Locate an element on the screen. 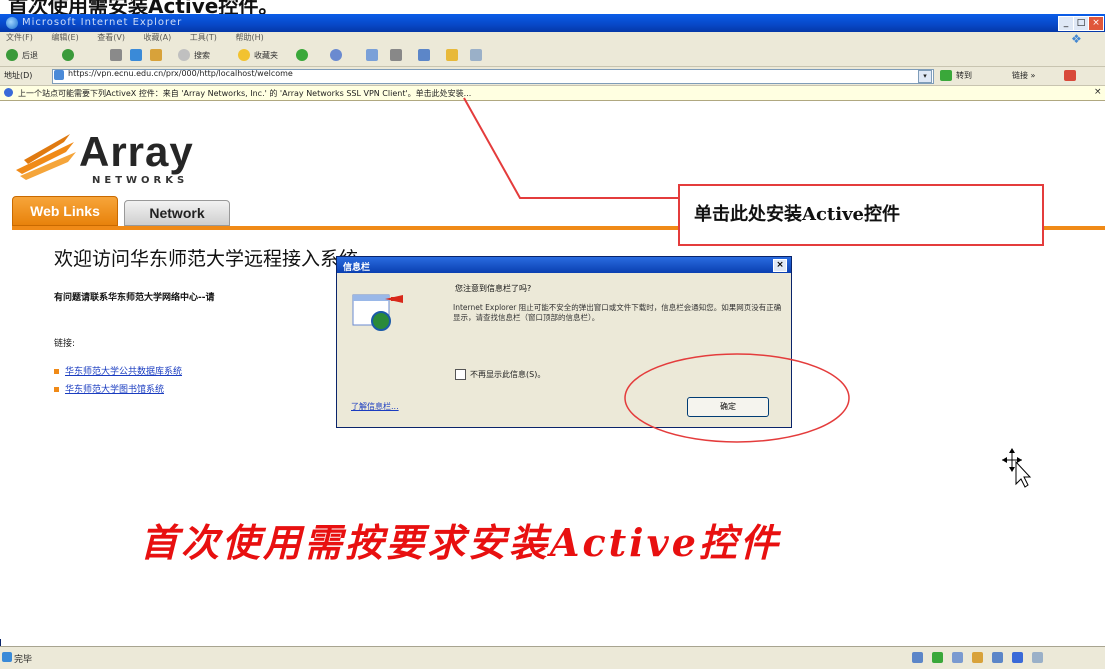 The image size is (1105, 669). refresh-icon is located at coordinates (136, 55).